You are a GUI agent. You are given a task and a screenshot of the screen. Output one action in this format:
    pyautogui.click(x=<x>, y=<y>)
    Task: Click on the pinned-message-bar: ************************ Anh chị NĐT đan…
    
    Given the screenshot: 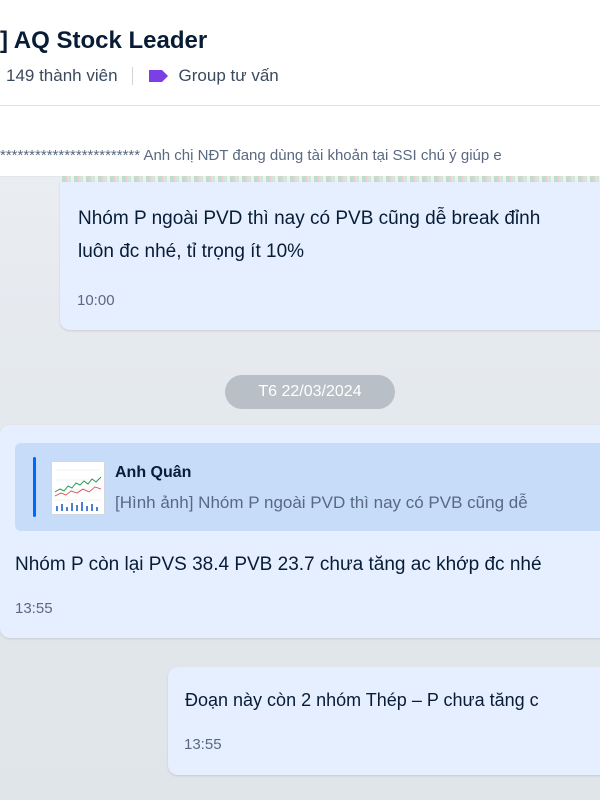 What is the action you would take?
    pyautogui.click(x=300, y=141)
    